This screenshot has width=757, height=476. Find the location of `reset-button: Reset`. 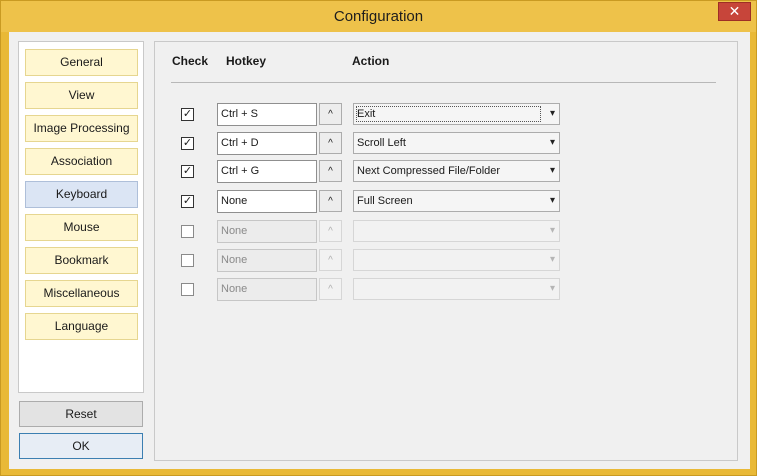

reset-button: Reset is located at coordinates (81, 414).